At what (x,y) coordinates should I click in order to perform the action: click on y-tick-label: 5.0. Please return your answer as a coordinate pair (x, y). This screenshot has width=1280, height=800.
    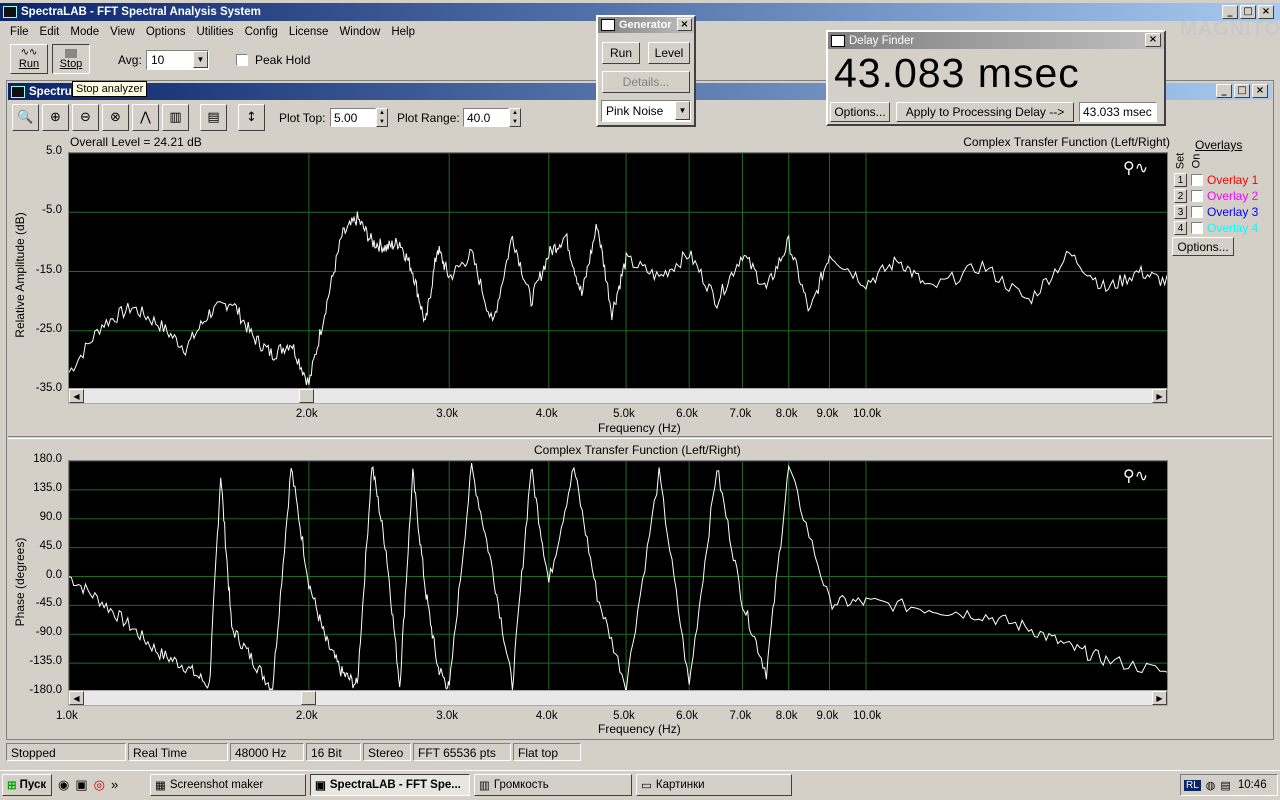
    Looking at the image, I should click on (54, 151).